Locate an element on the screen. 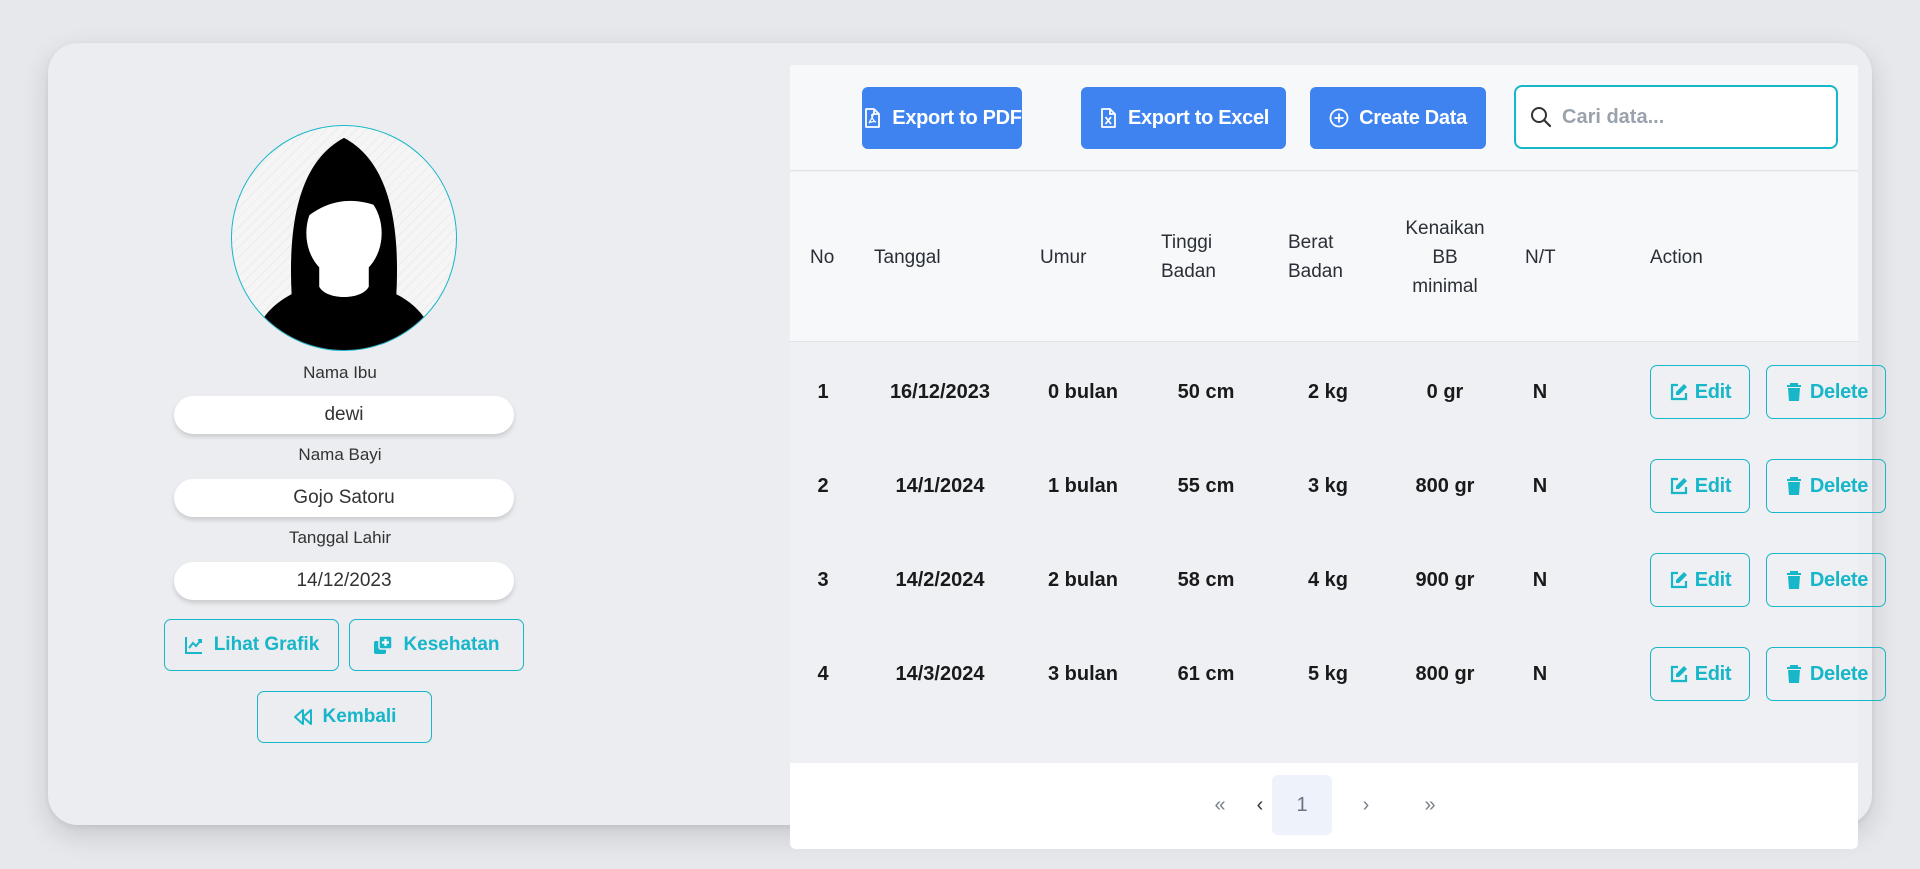  col-nt: N/T is located at coordinates (1540, 257).